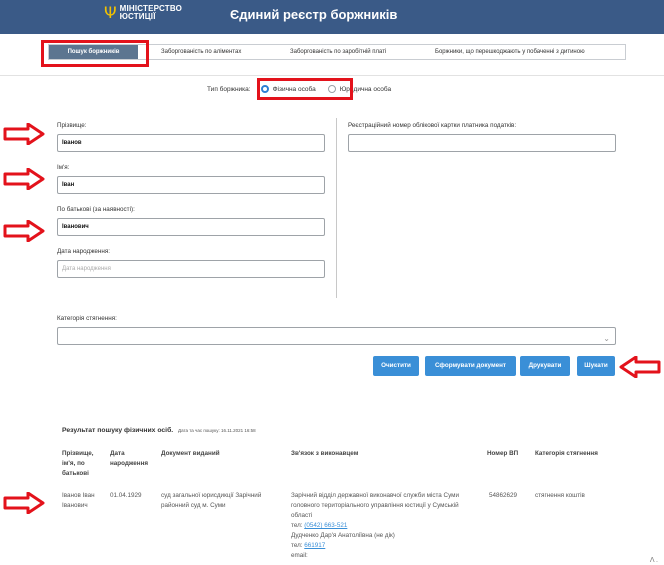 The image size is (664, 565). What do you see at coordinates (137, 16) in the screenshot?
I see `logo-line2: ЮСТИЦІЇ` at bounding box center [137, 16].